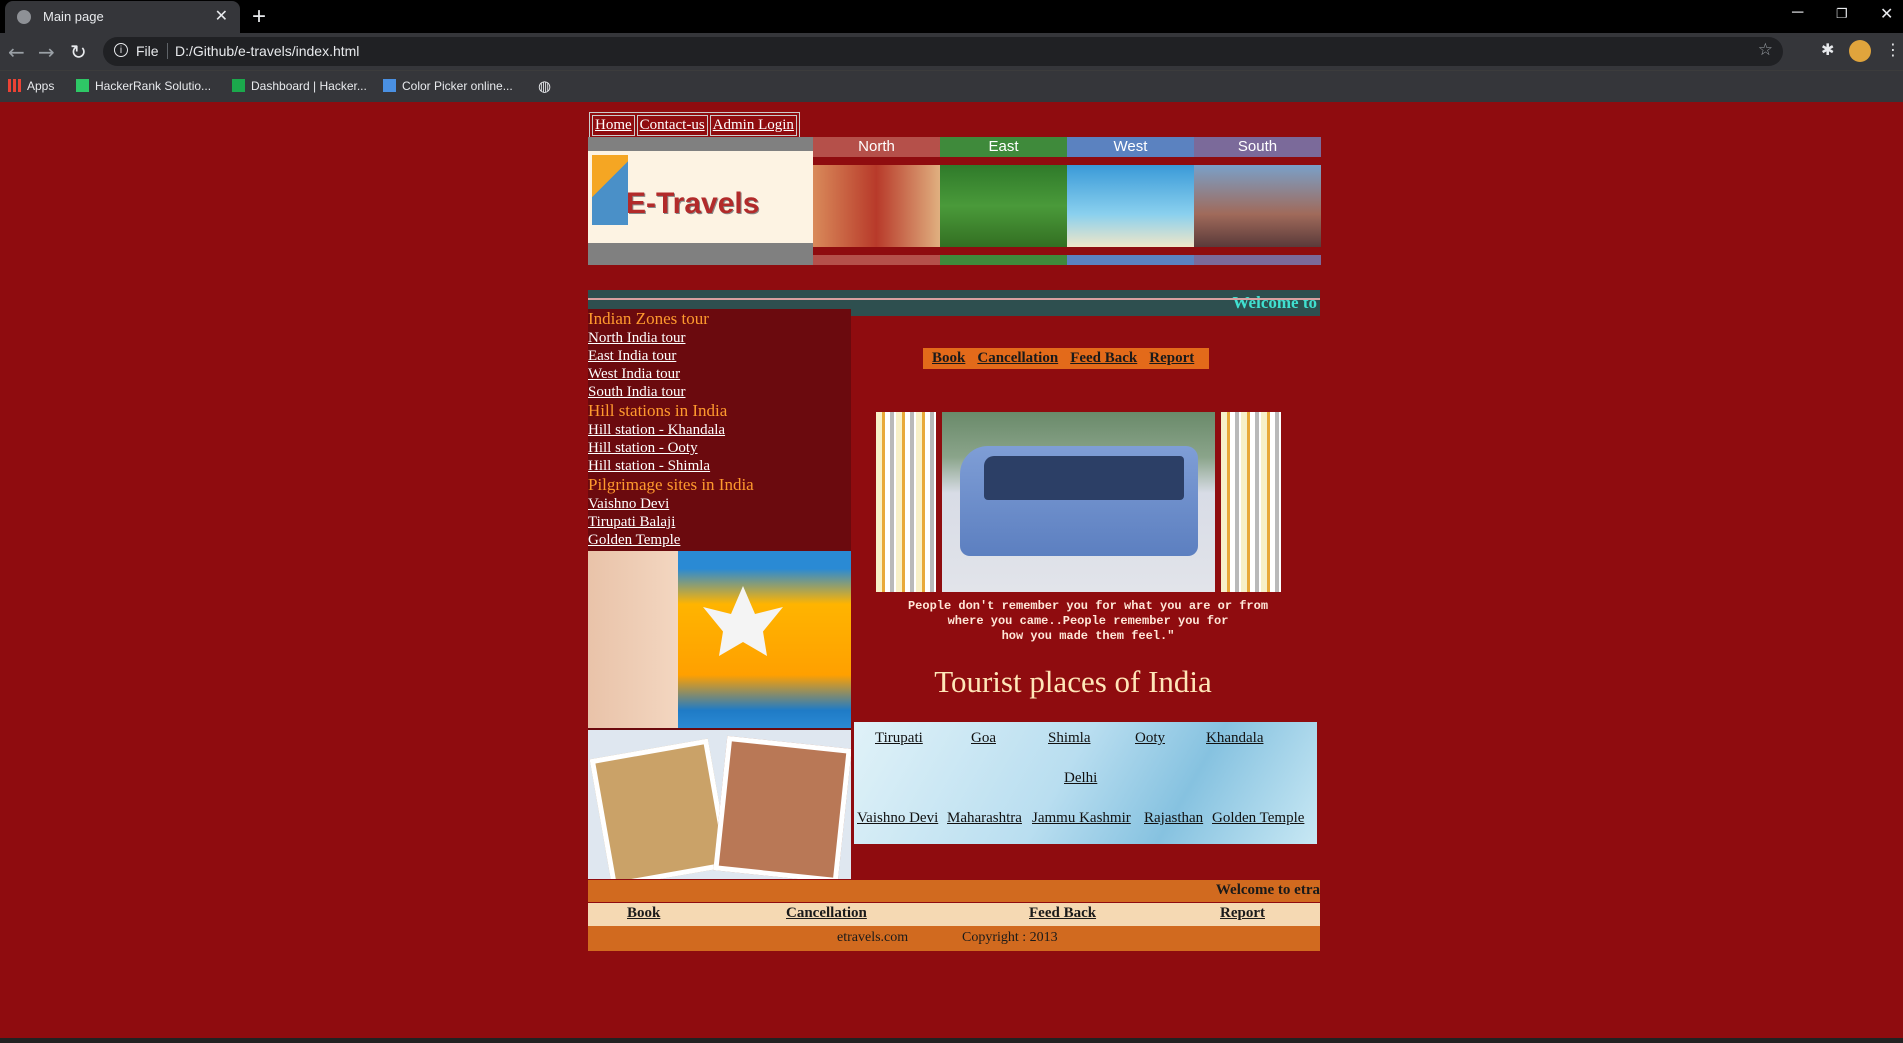 The image size is (1903, 1043). I want to click on info-icon: i, so click(121, 50).